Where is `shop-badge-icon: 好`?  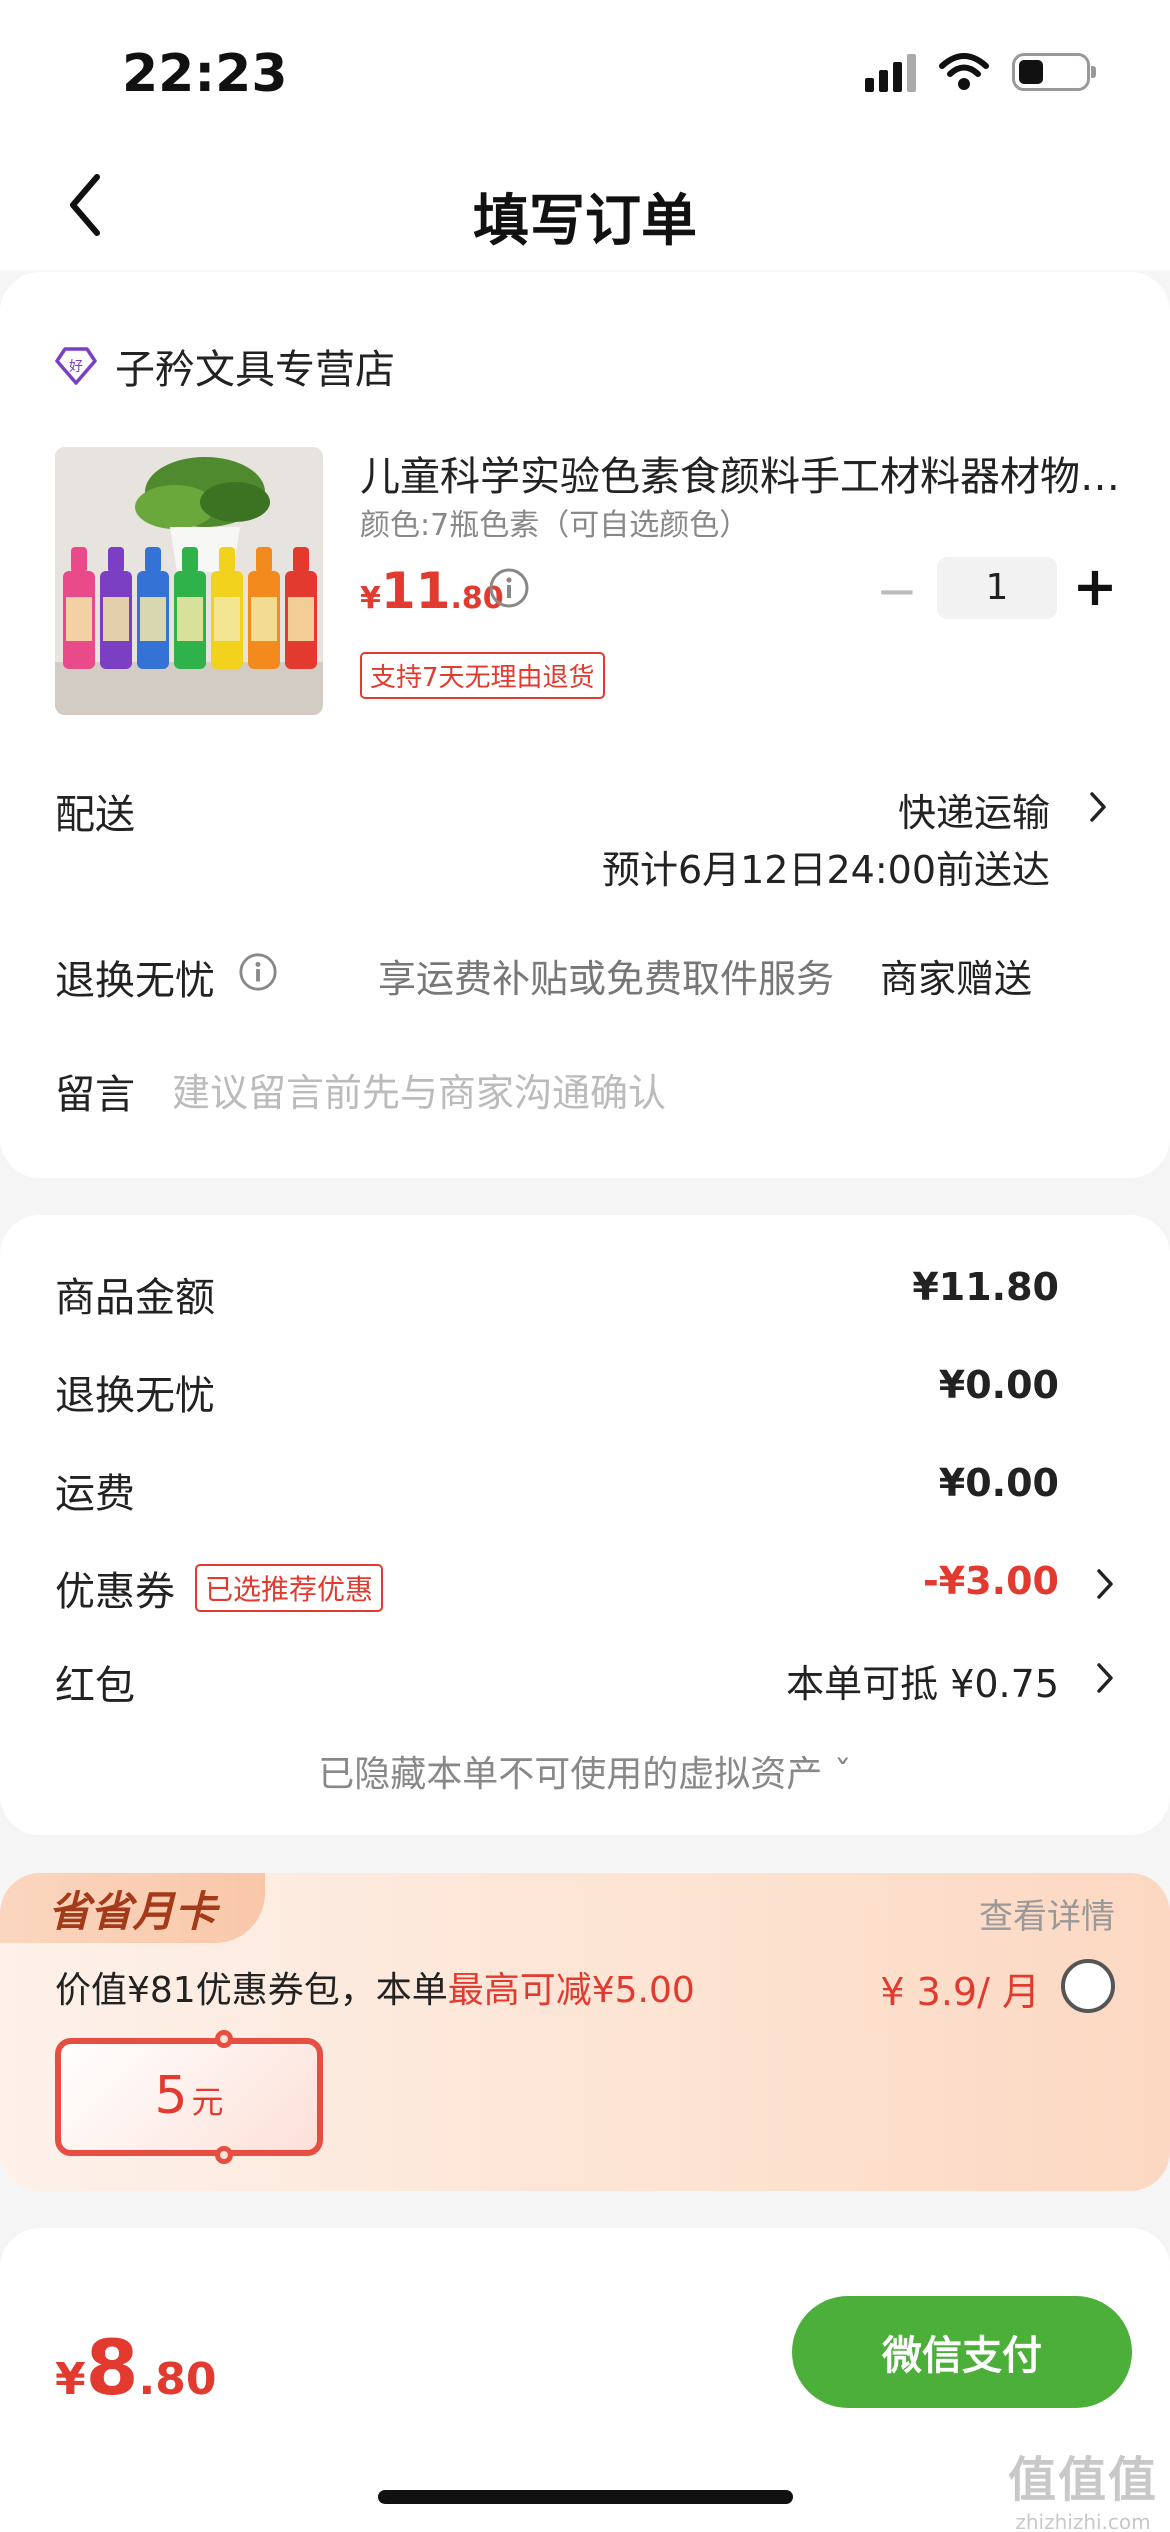 shop-badge-icon: 好 is located at coordinates (76, 366).